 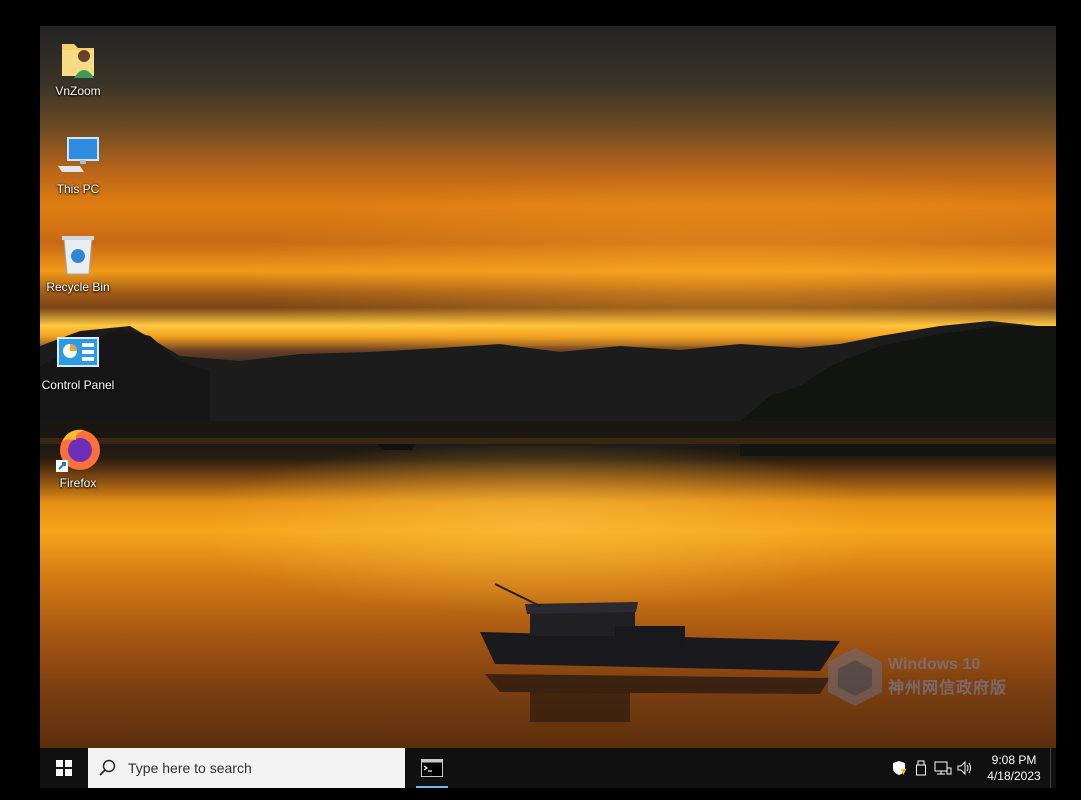 I want to click on taskbar: 9:08 PM 4/18/2023, so click(x=548, y=768).